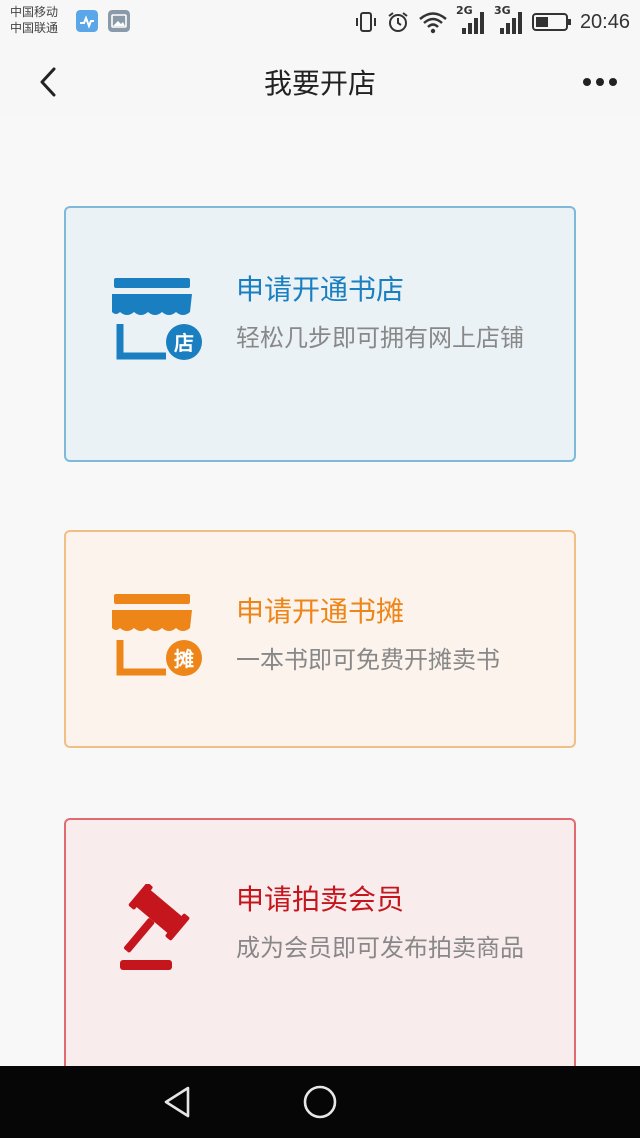 The image size is (640, 1138). Describe the element at coordinates (320, 289) in the screenshot. I see `card-title: 申请开通书店` at that location.